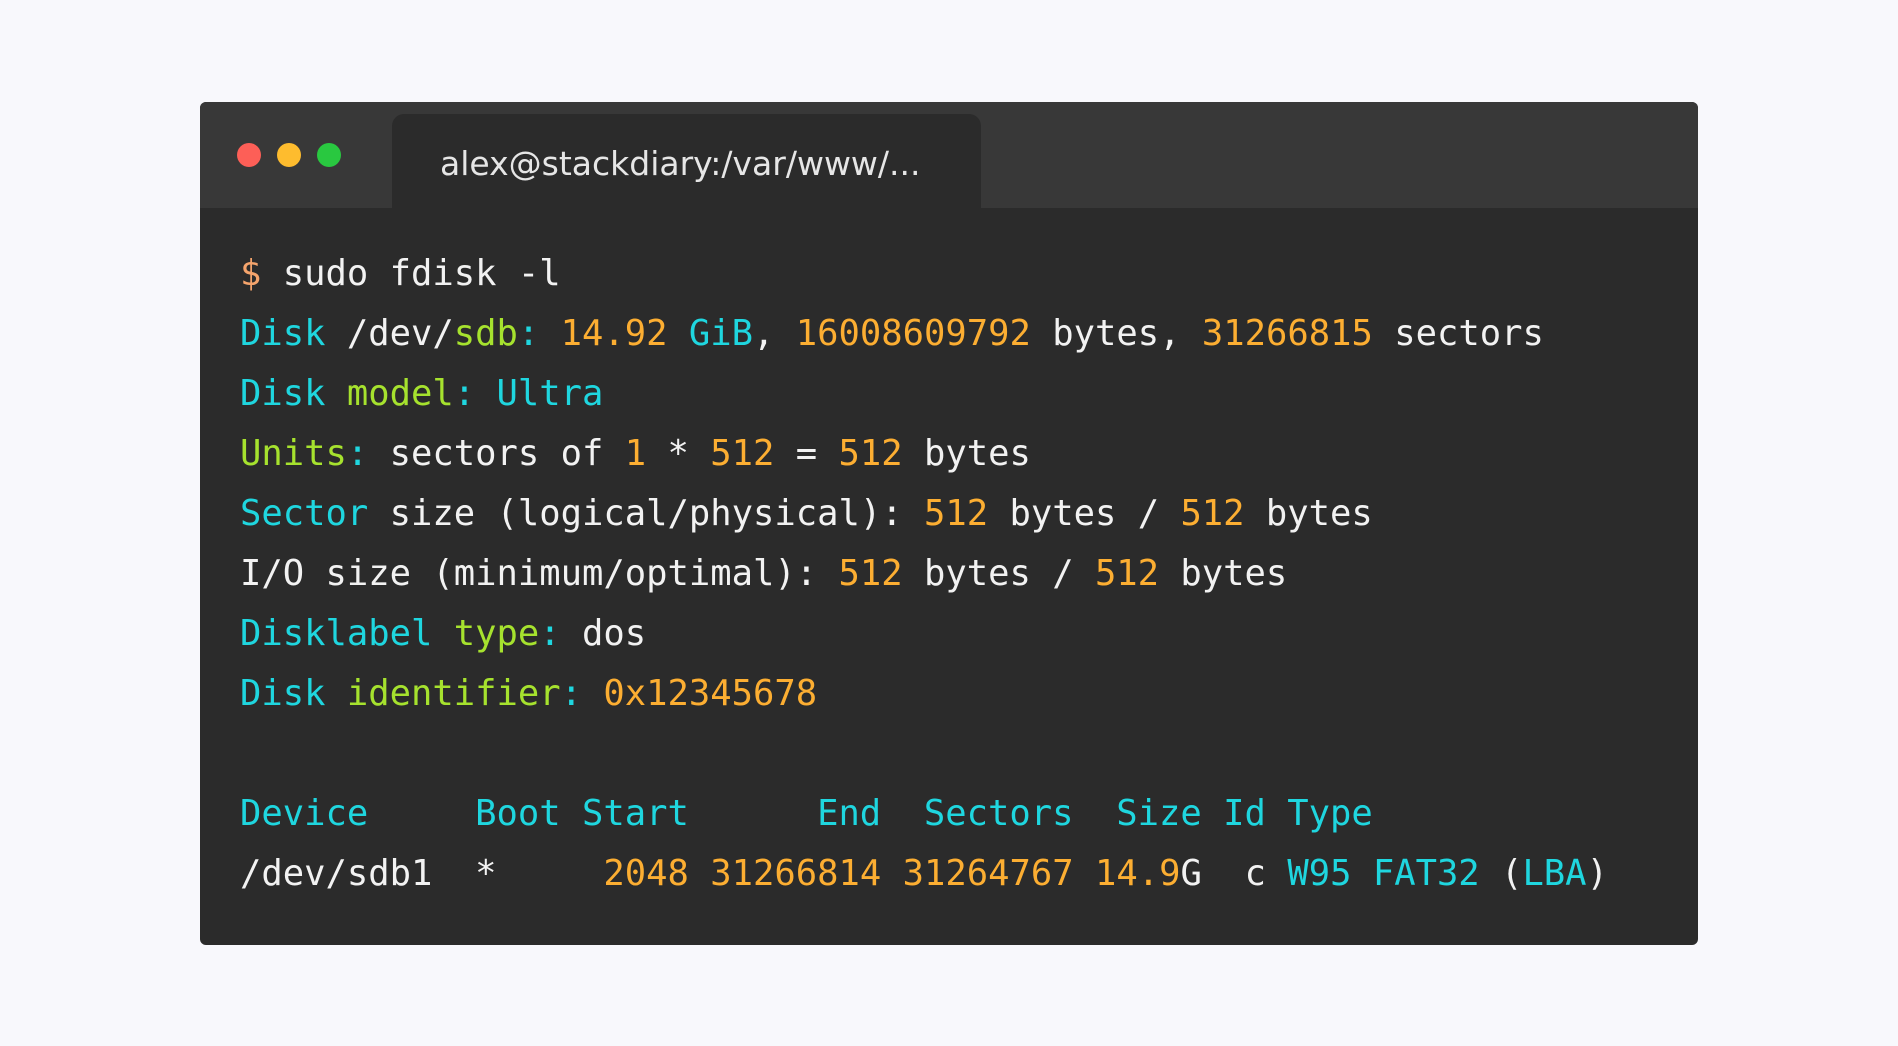 This screenshot has height=1046, width=1898. Describe the element at coordinates (347, 633) in the screenshot. I see `terminal-text: Disklabel` at that location.